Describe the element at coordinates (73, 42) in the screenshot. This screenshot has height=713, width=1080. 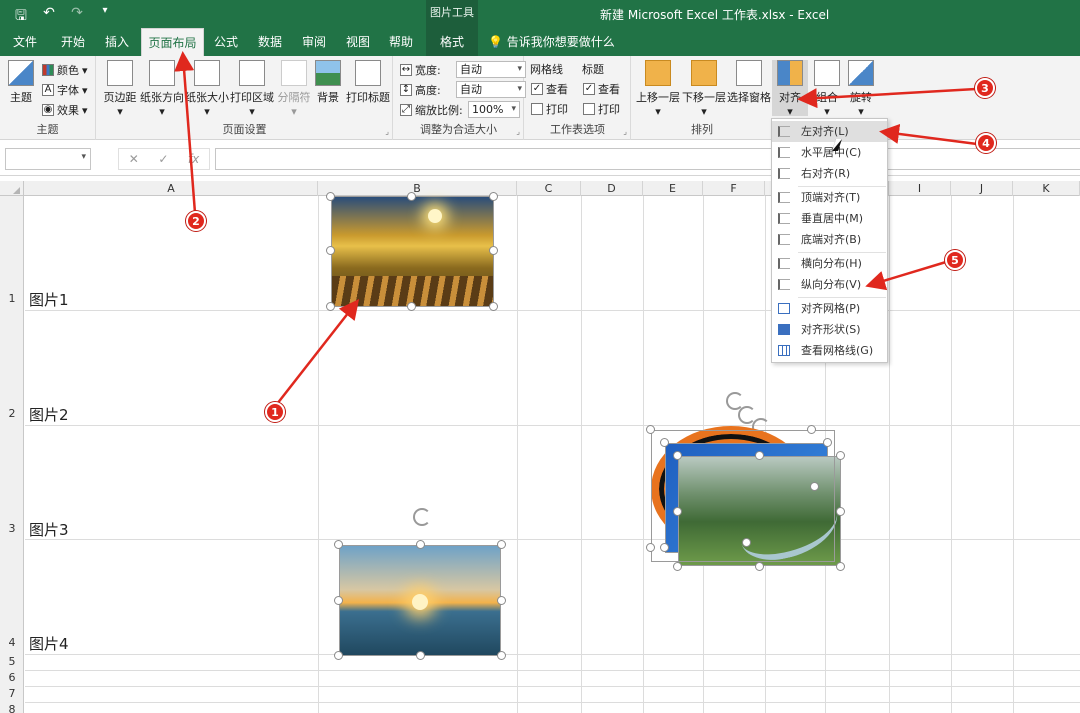
I see `tab-home: 开始` at that location.